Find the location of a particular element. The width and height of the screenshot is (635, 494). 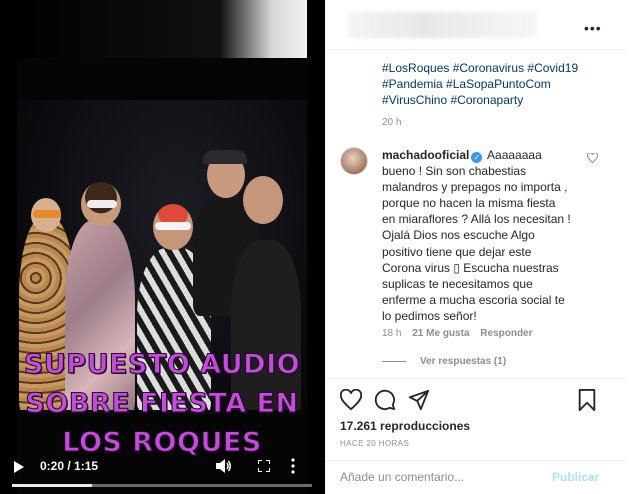

header-blurred-area is located at coordinates (443, 25).